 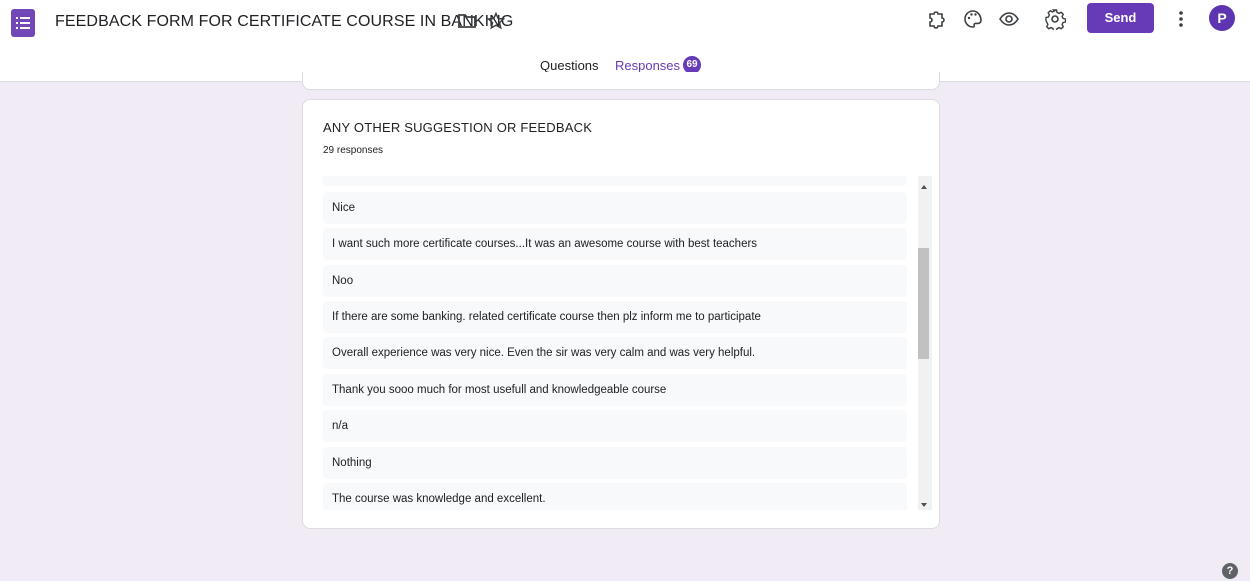 What do you see at coordinates (1055, 19) in the screenshot?
I see `settings-gear-icon` at bounding box center [1055, 19].